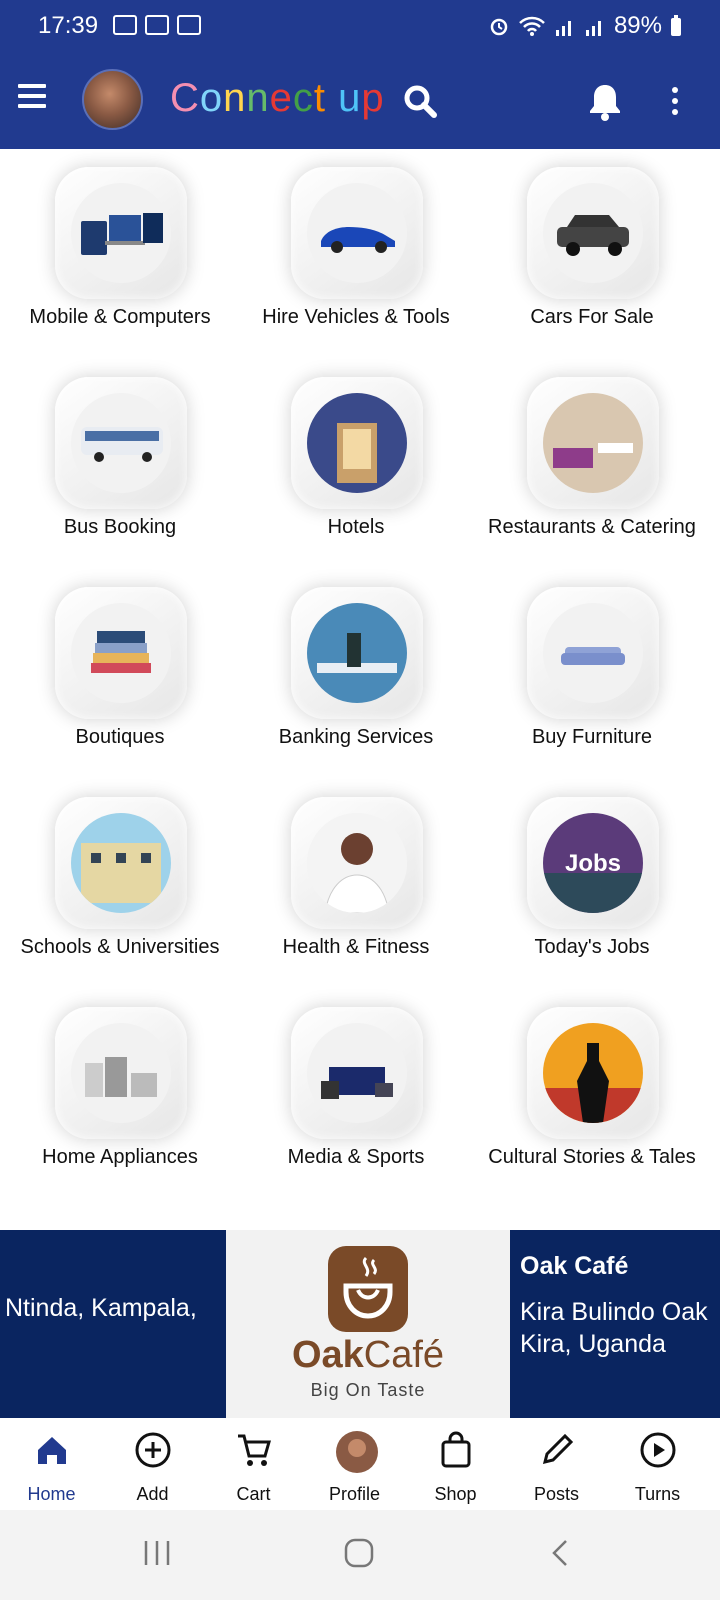  Describe the element at coordinates (354, 1464) in the screenshot. I see `nav-profile: Profile` at that location.